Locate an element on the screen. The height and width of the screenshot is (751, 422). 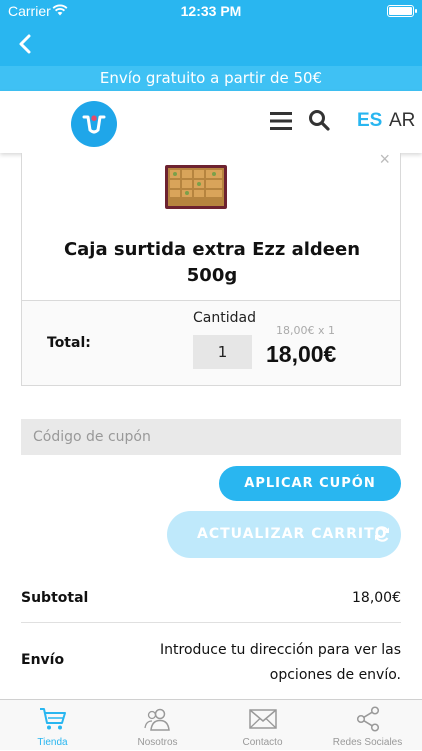
tab-redes-sociales: Redes Sociales is located at coordinates (367, 725).